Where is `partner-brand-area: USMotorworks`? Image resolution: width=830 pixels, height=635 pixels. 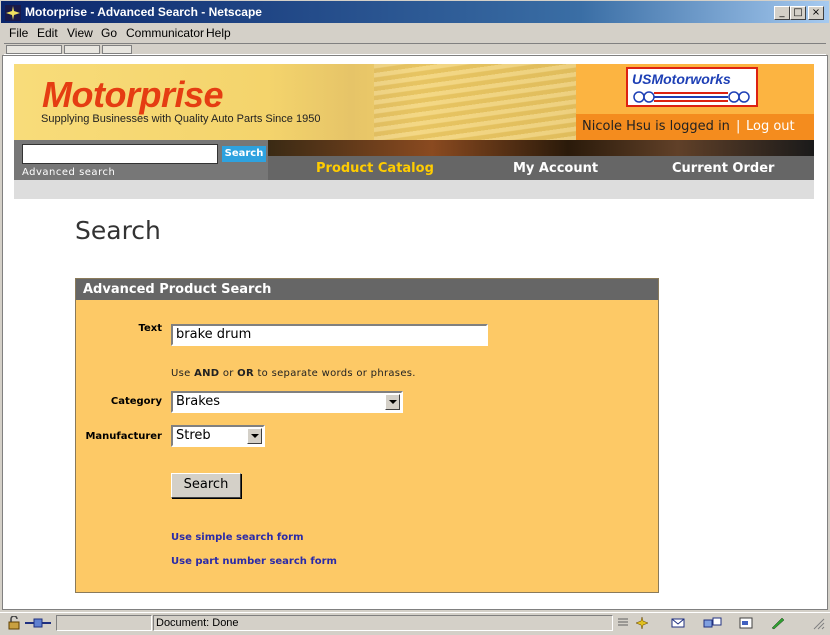 partner-brand-area: USMotorworks is located at coordinates (695, 89).